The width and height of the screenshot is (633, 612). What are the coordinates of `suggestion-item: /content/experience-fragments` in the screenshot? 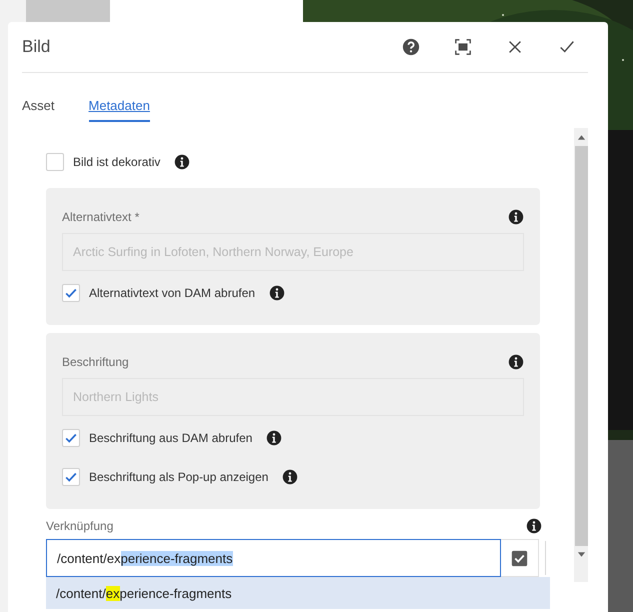 It's located at (298, 593).